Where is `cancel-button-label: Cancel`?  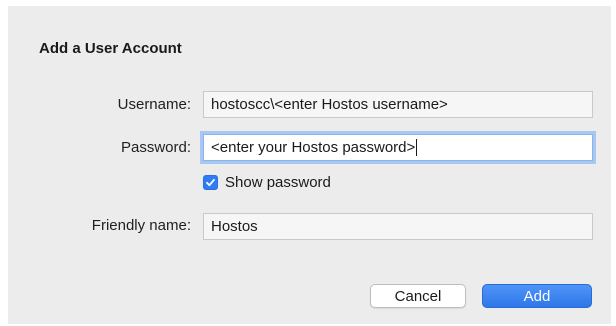
cancel-button-label: Cancel is located at coordinates (418, 296).